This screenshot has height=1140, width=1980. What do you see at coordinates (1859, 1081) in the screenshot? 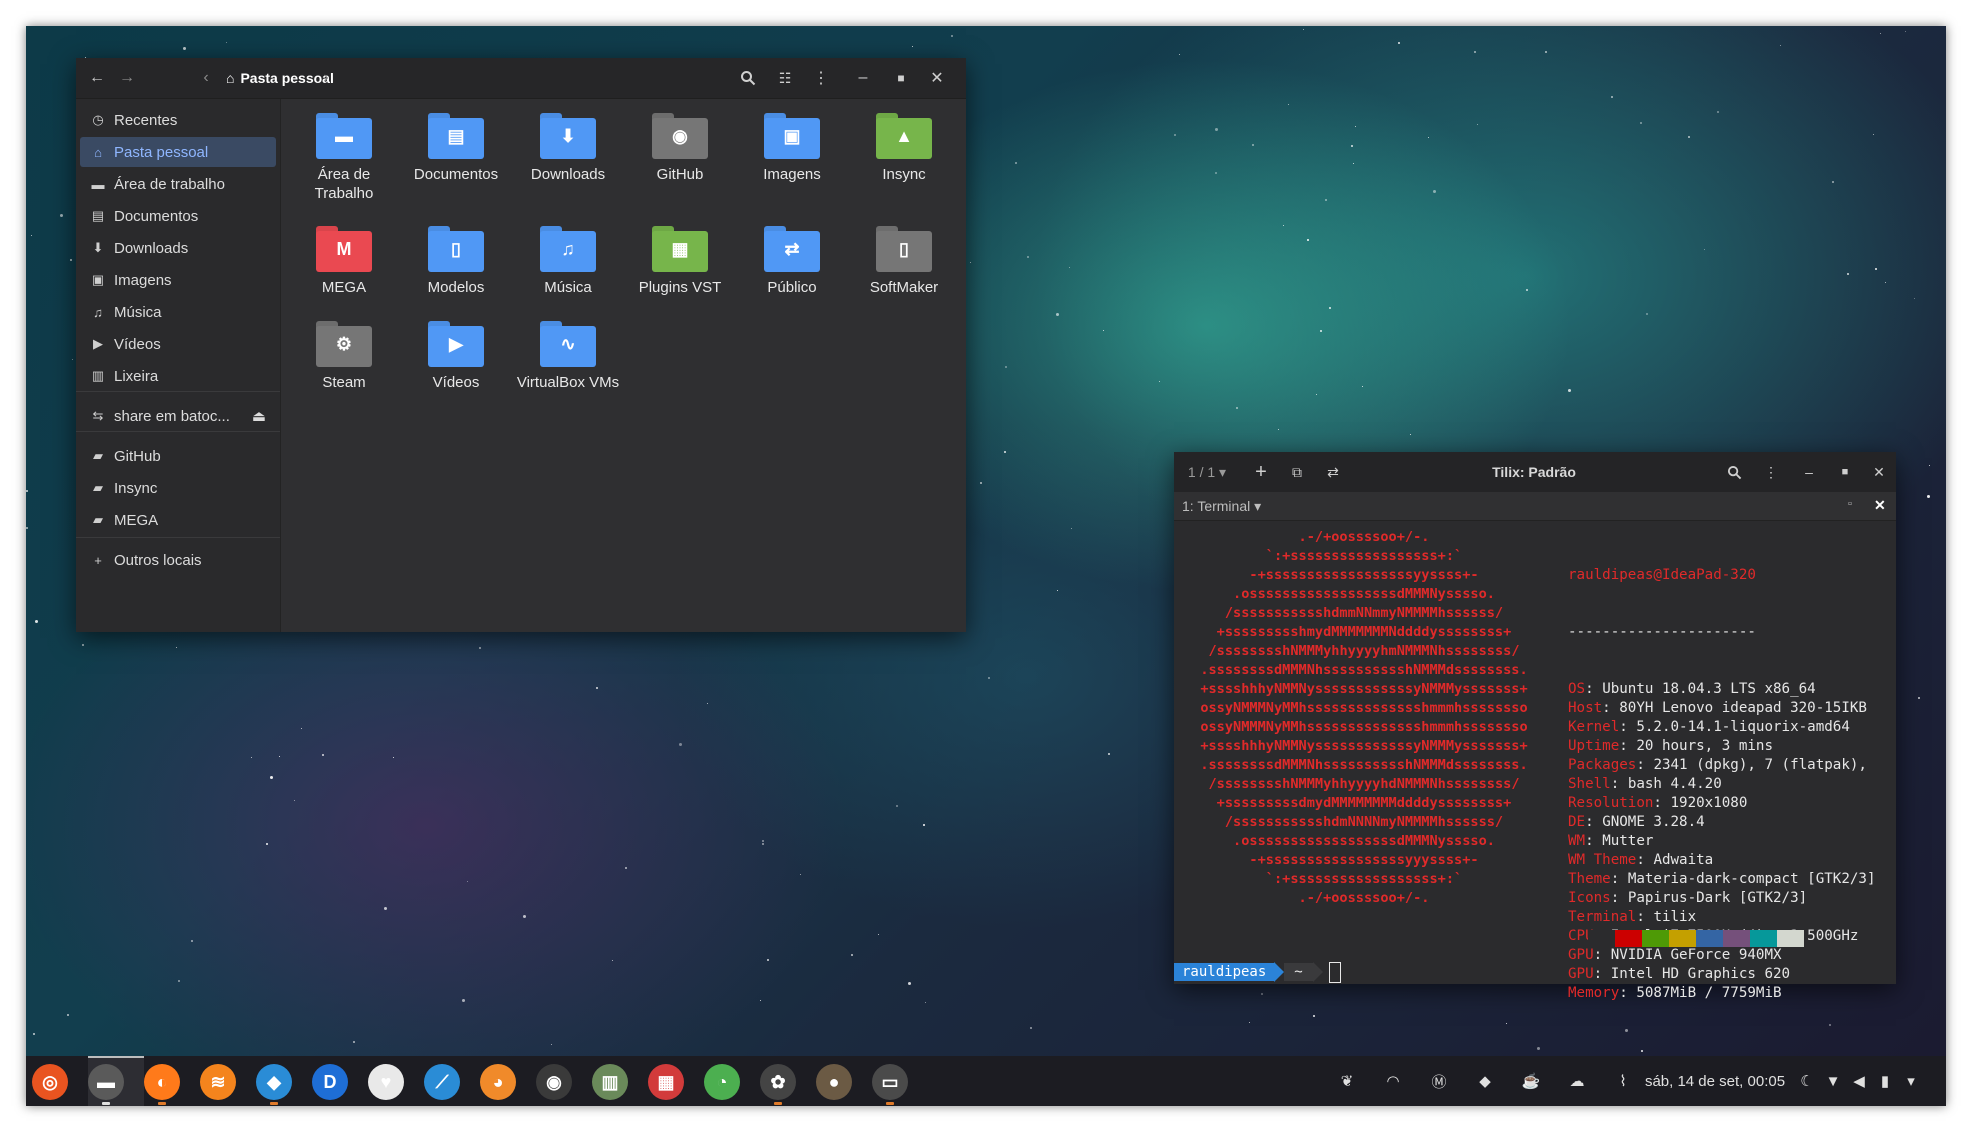
I see `volume-icon: ◀` at bounding box center [1859, 1081].